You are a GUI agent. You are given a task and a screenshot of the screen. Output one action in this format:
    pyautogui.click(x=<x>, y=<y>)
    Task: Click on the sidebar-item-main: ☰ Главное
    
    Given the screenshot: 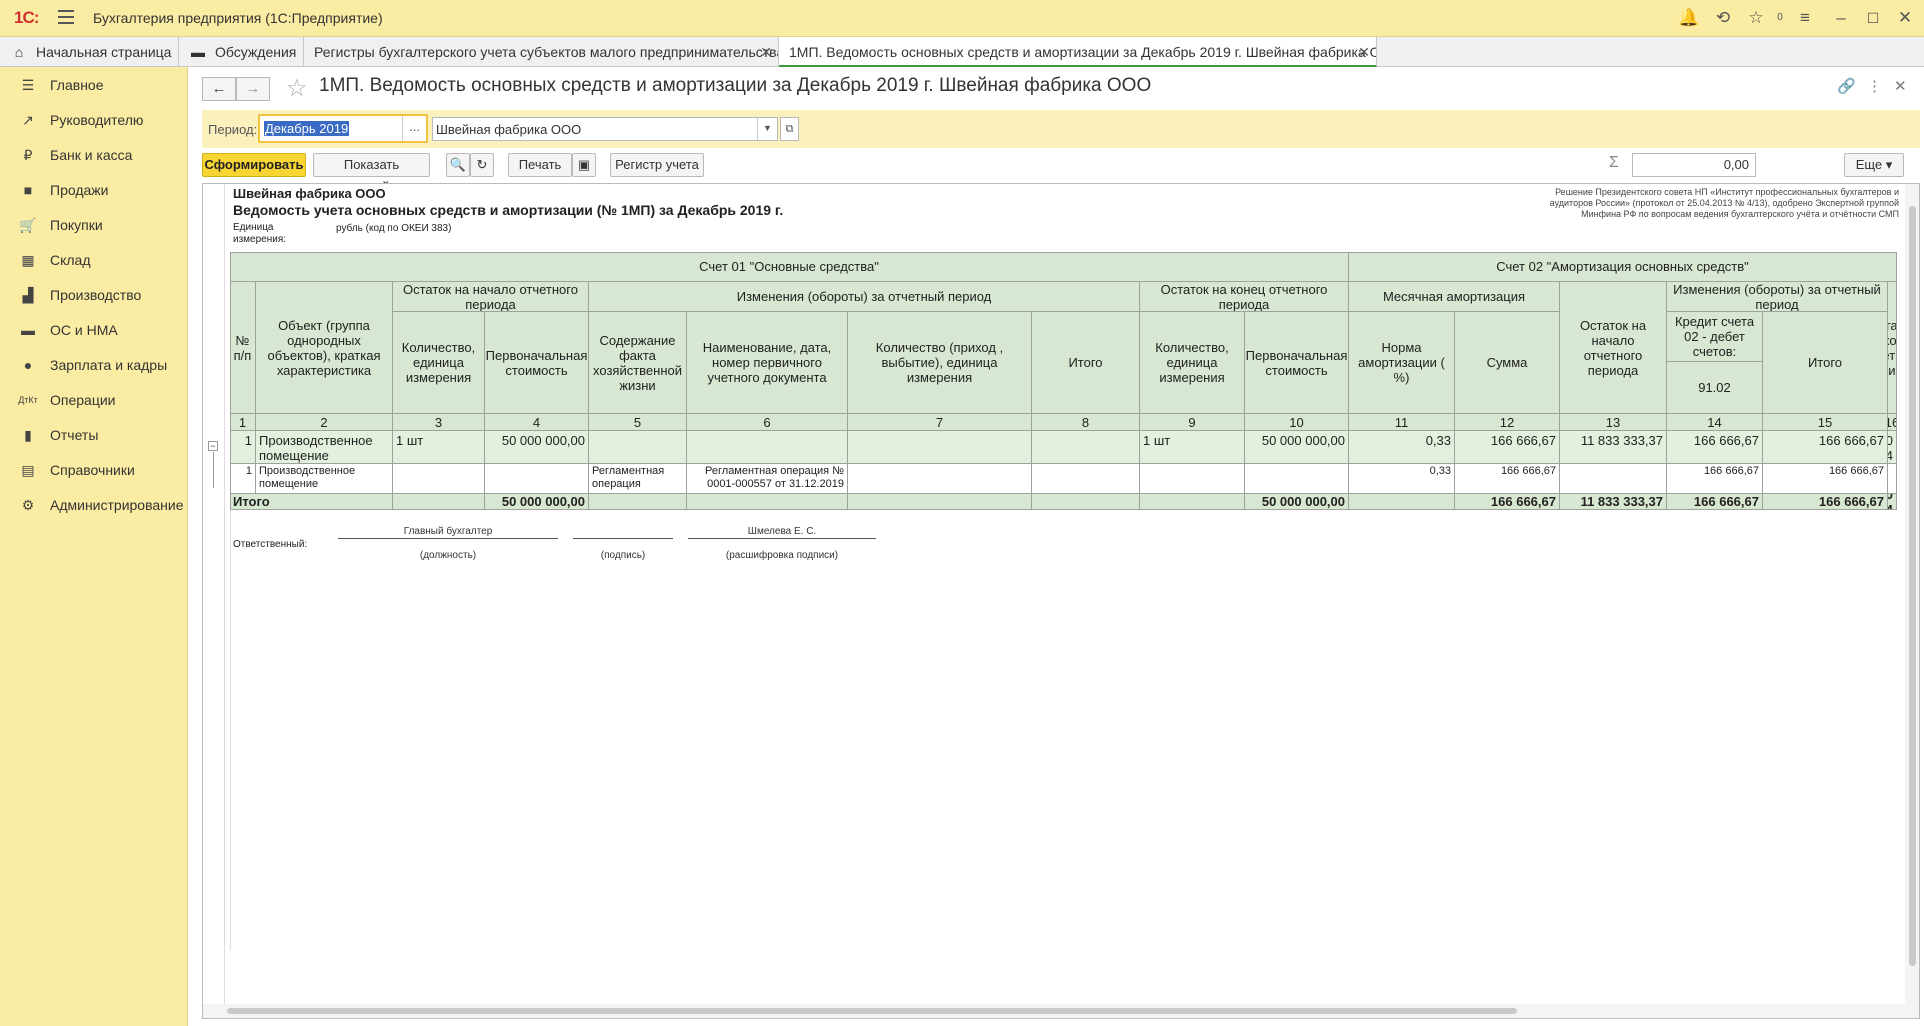 What is the action you would take?
    pyautogui.click(x=94, y=85)
    